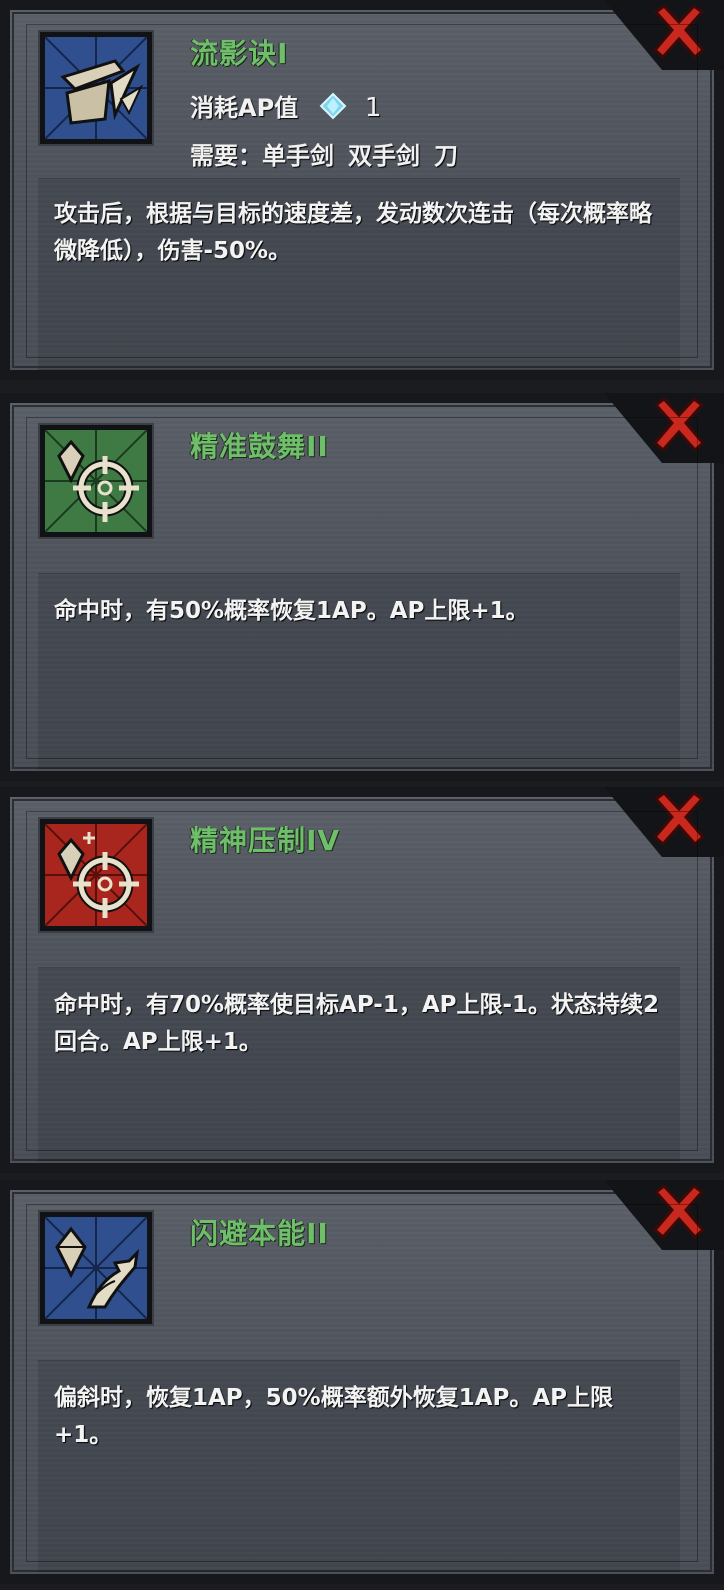  I want to click on requirement-row: 需要：单手剑 双手剑刀, so click(324, 153).